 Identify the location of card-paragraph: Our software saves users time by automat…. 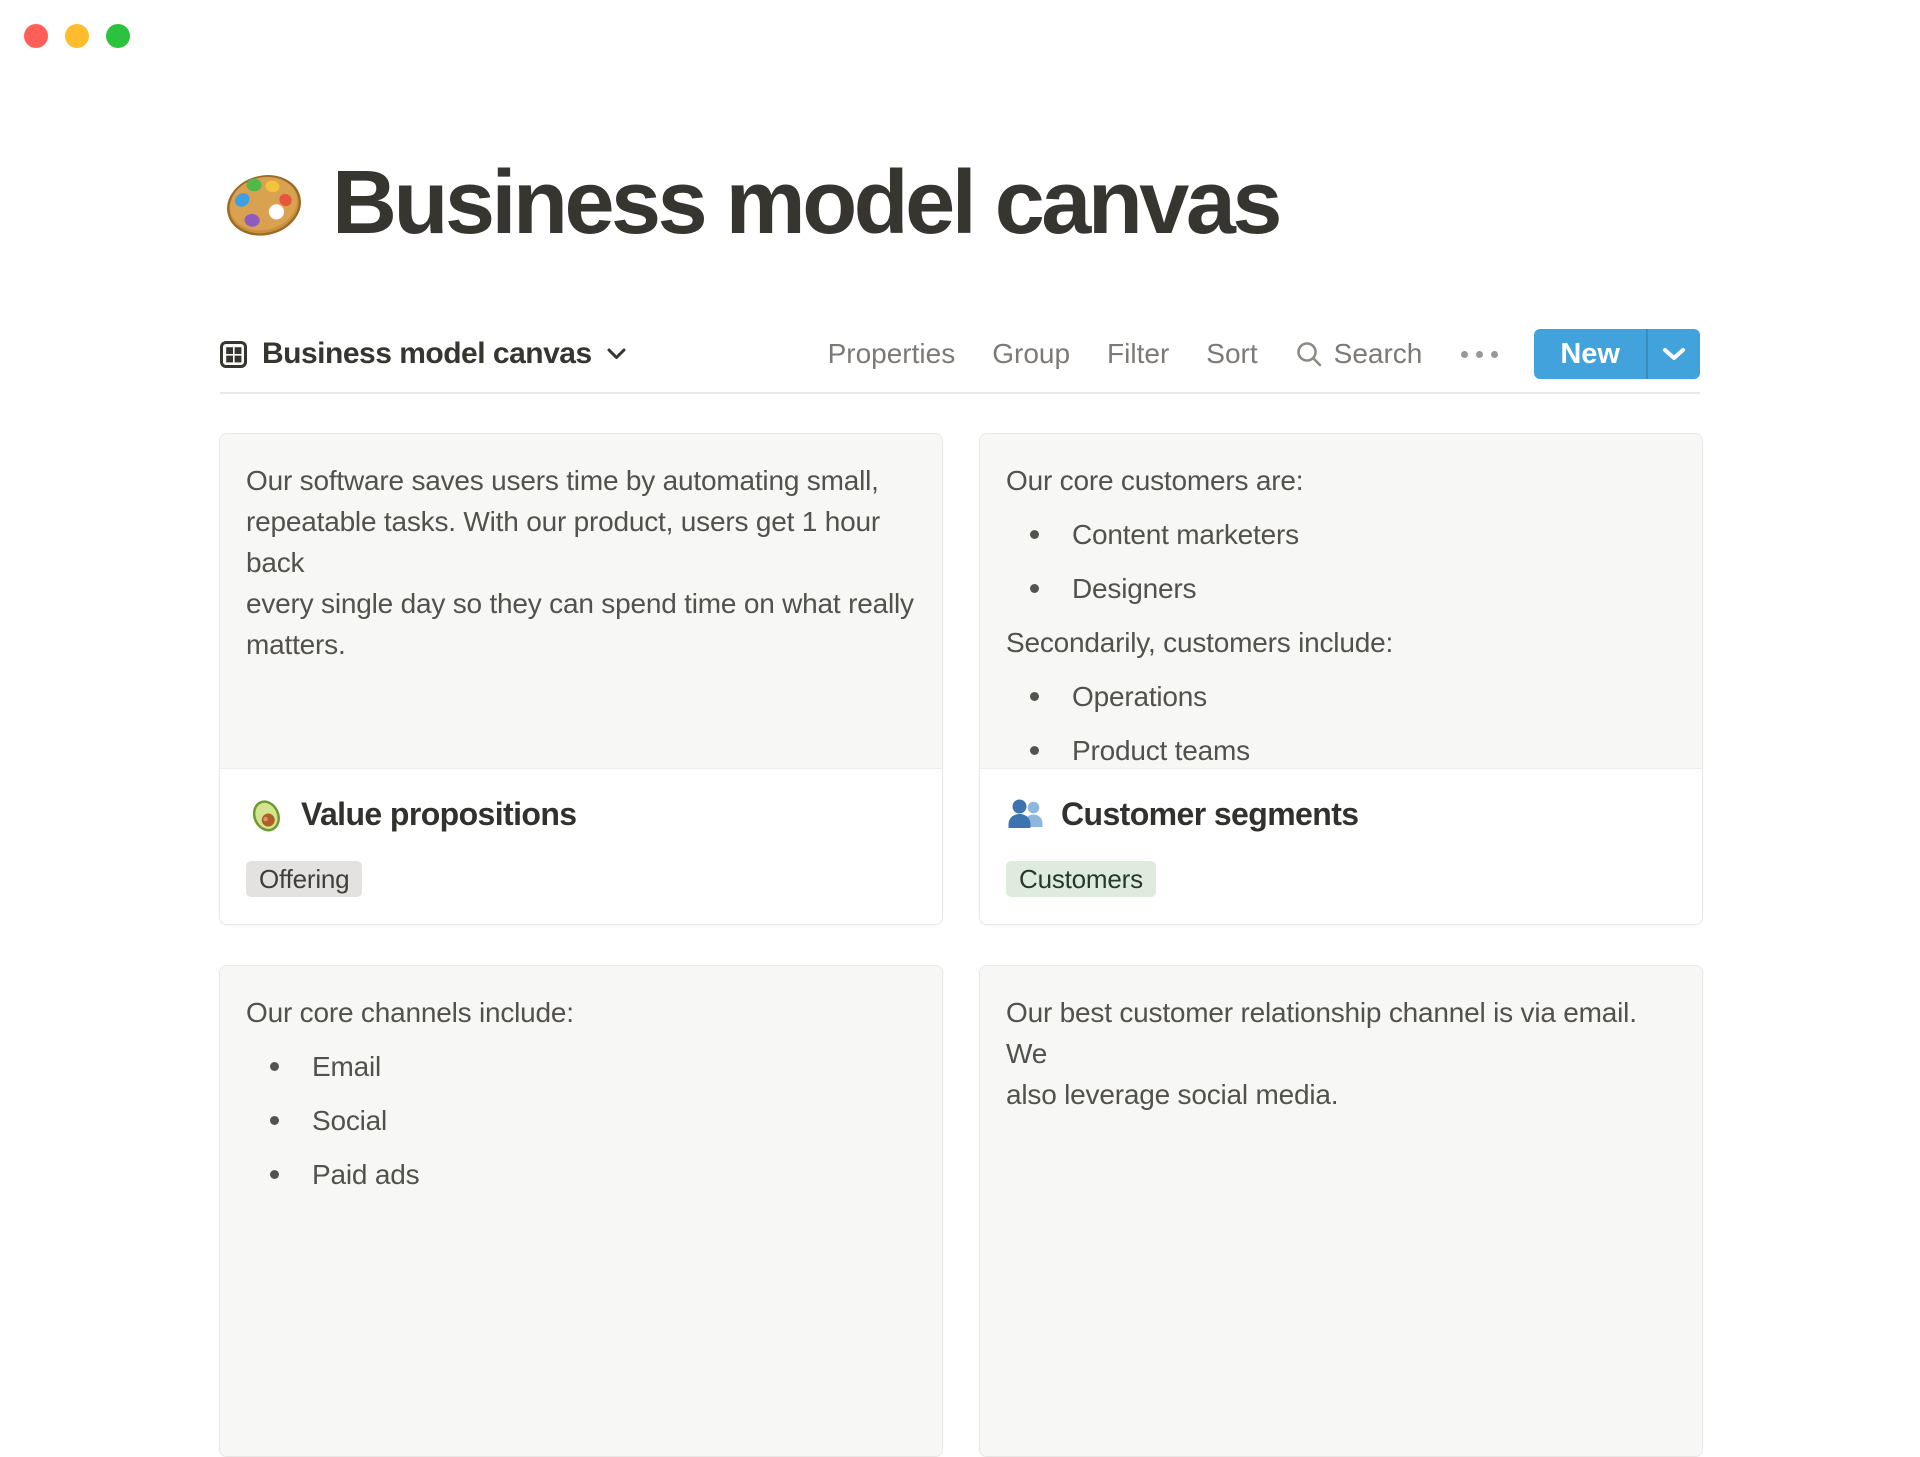
(580, 562).